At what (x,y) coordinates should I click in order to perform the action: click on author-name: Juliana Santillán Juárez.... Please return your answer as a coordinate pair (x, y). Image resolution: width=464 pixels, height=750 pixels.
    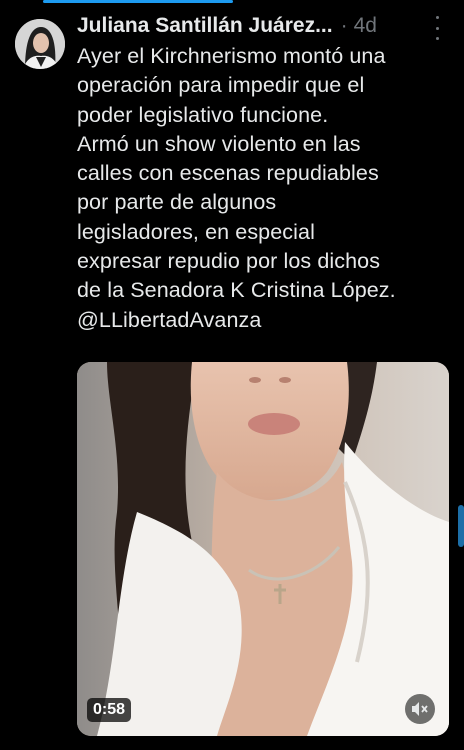
    Looking at the image, I should click on (205, 26).